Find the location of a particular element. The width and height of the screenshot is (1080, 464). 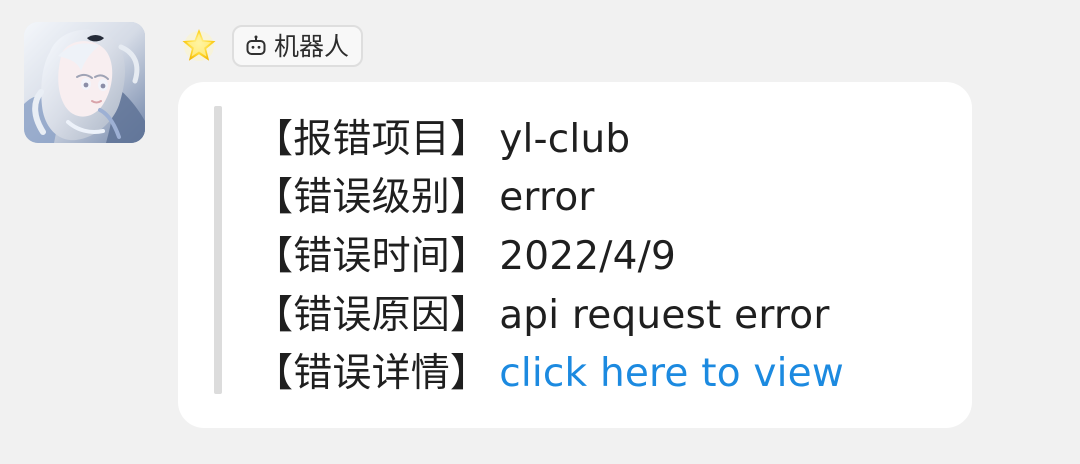

time-label: 【错误时间】 is located at coordinates (372, 256).